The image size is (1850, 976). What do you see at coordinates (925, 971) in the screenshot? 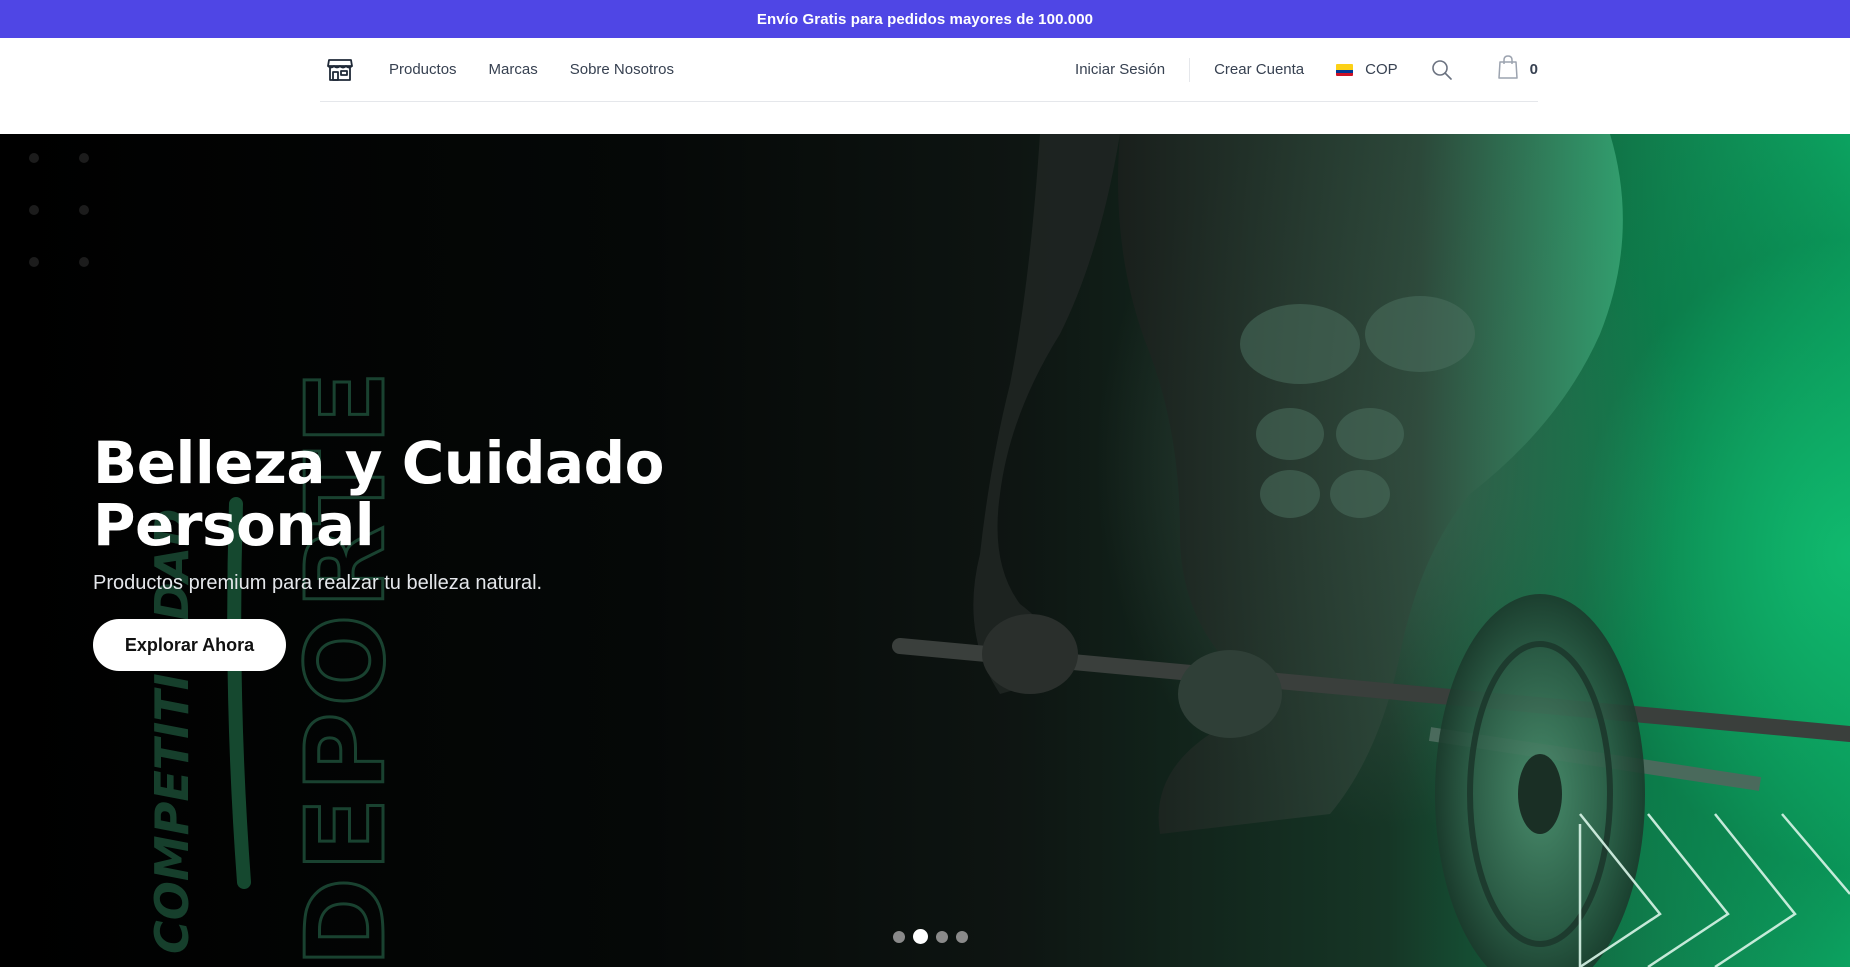
I see `page-bottom` at bounding box center [925, 971].